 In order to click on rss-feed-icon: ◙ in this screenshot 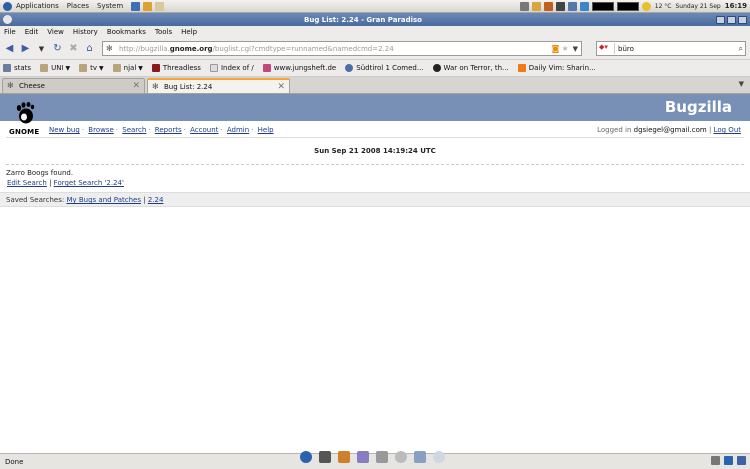, I will do `click(556, 48)`.